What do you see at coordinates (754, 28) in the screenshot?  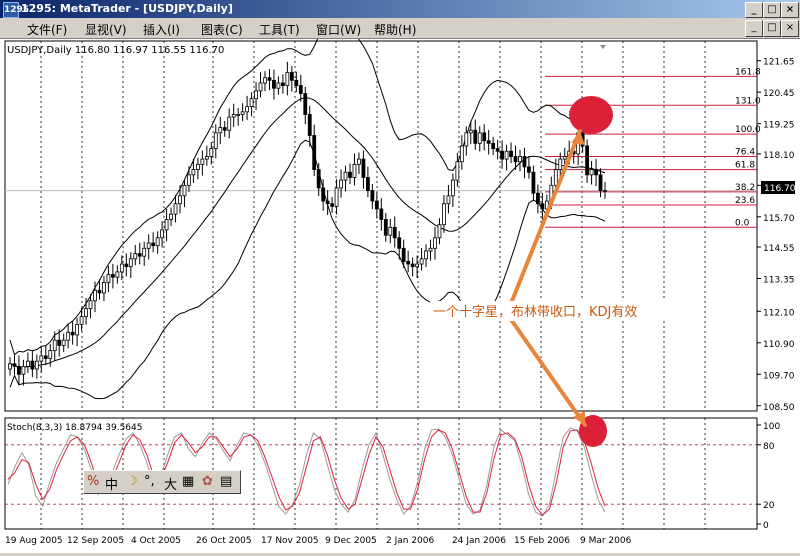 I see `mdi-minimize-button: _` at bounding box center [754, 28].